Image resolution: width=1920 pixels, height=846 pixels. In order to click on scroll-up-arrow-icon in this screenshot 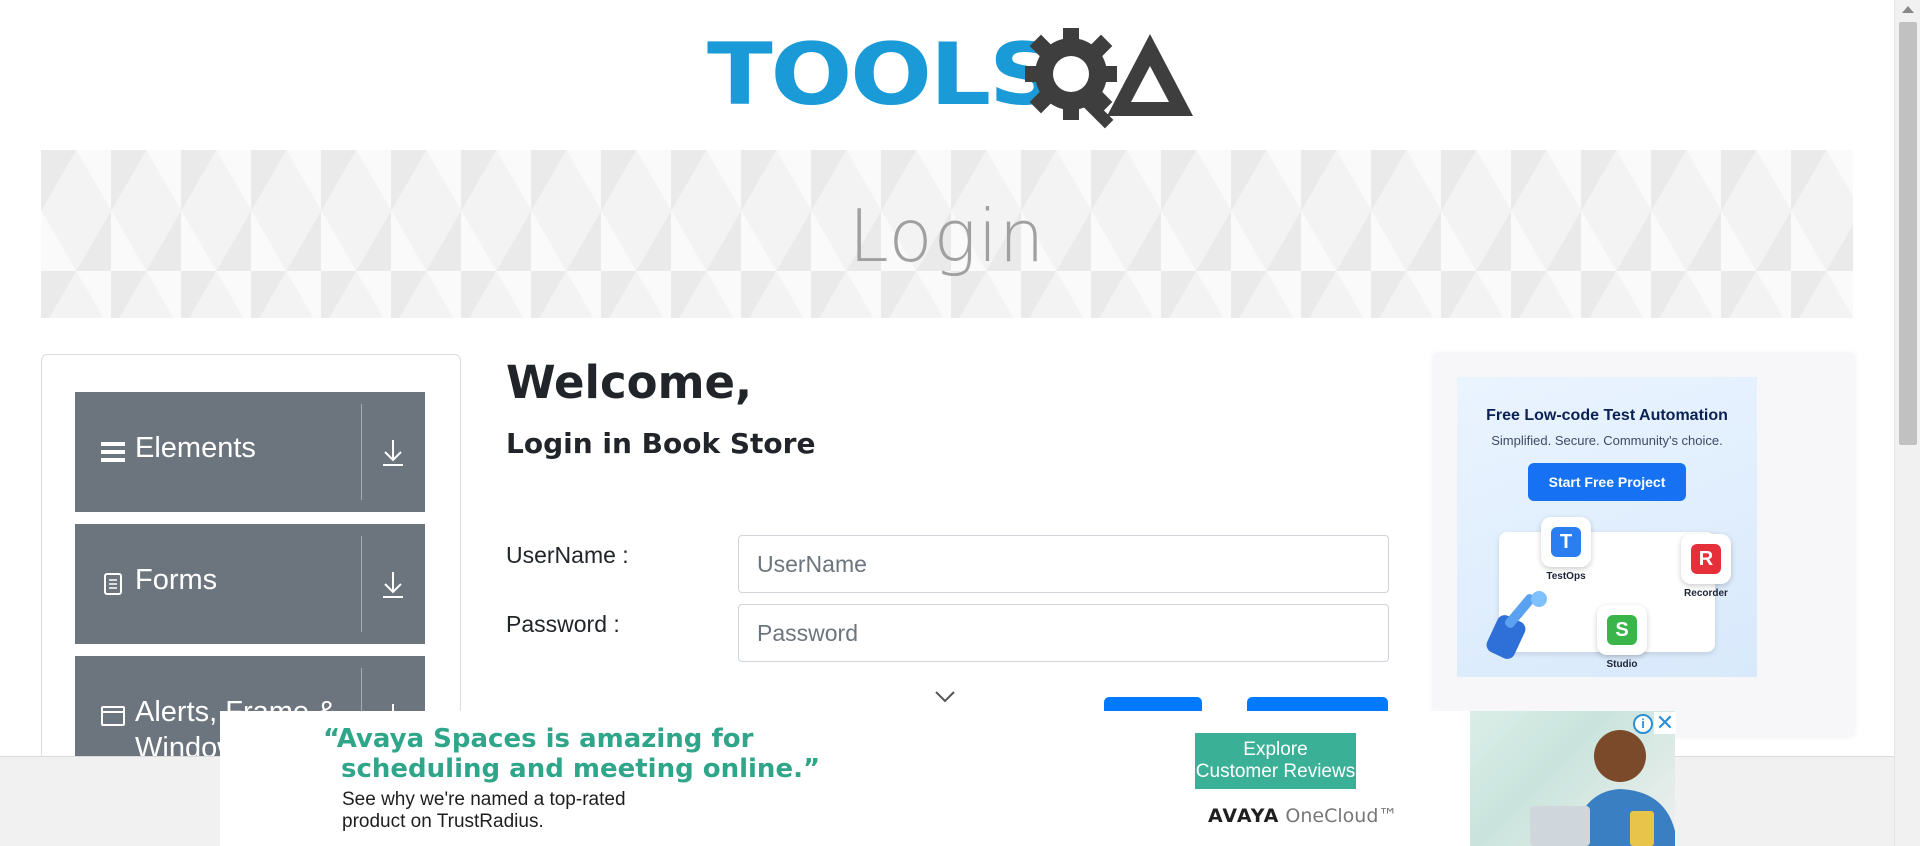, I will do `click(1908, 9)`.